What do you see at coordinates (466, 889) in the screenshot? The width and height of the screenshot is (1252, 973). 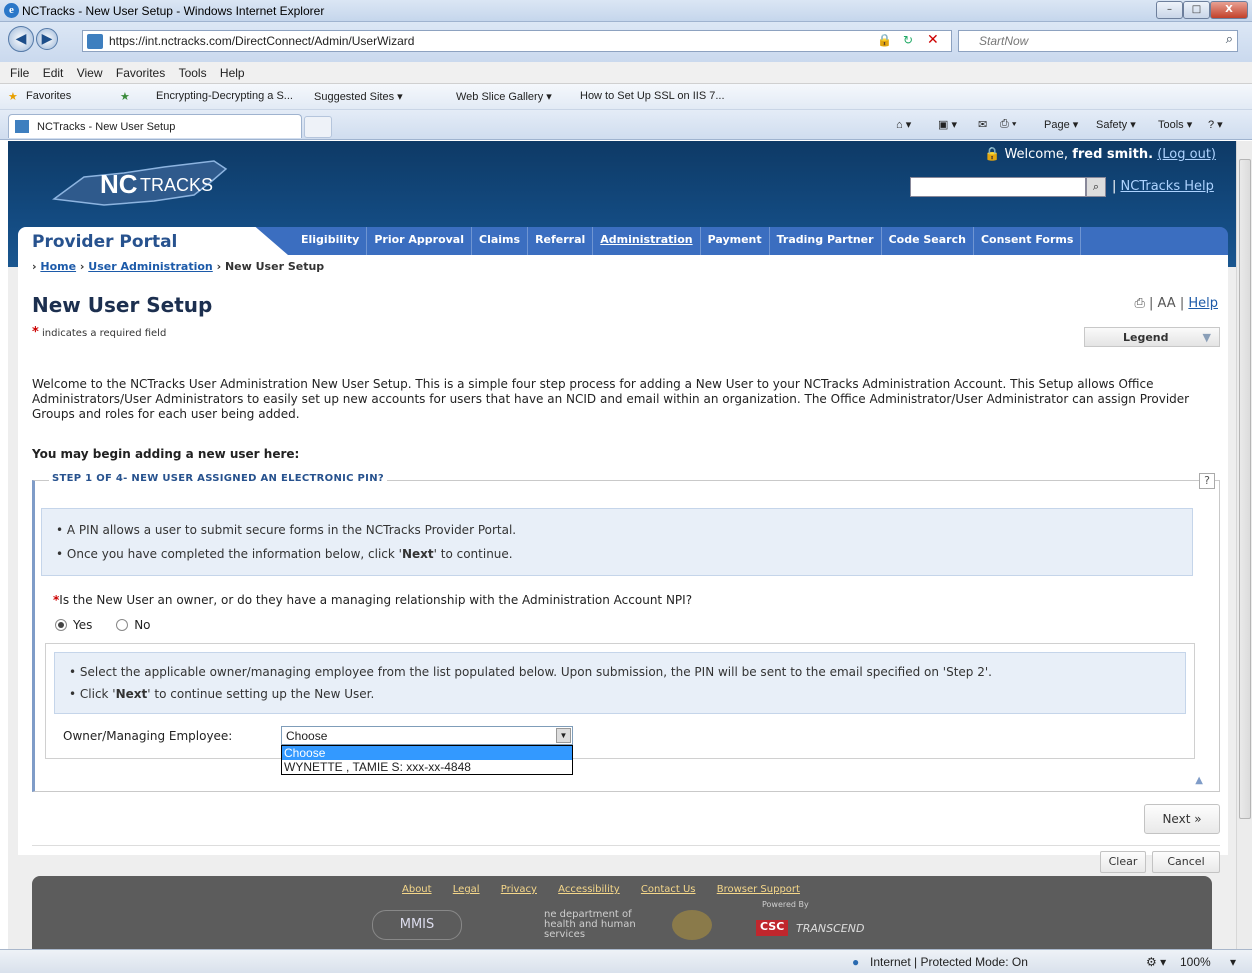 I see `footer-legal: Legal` at bounding box center [466, 889].